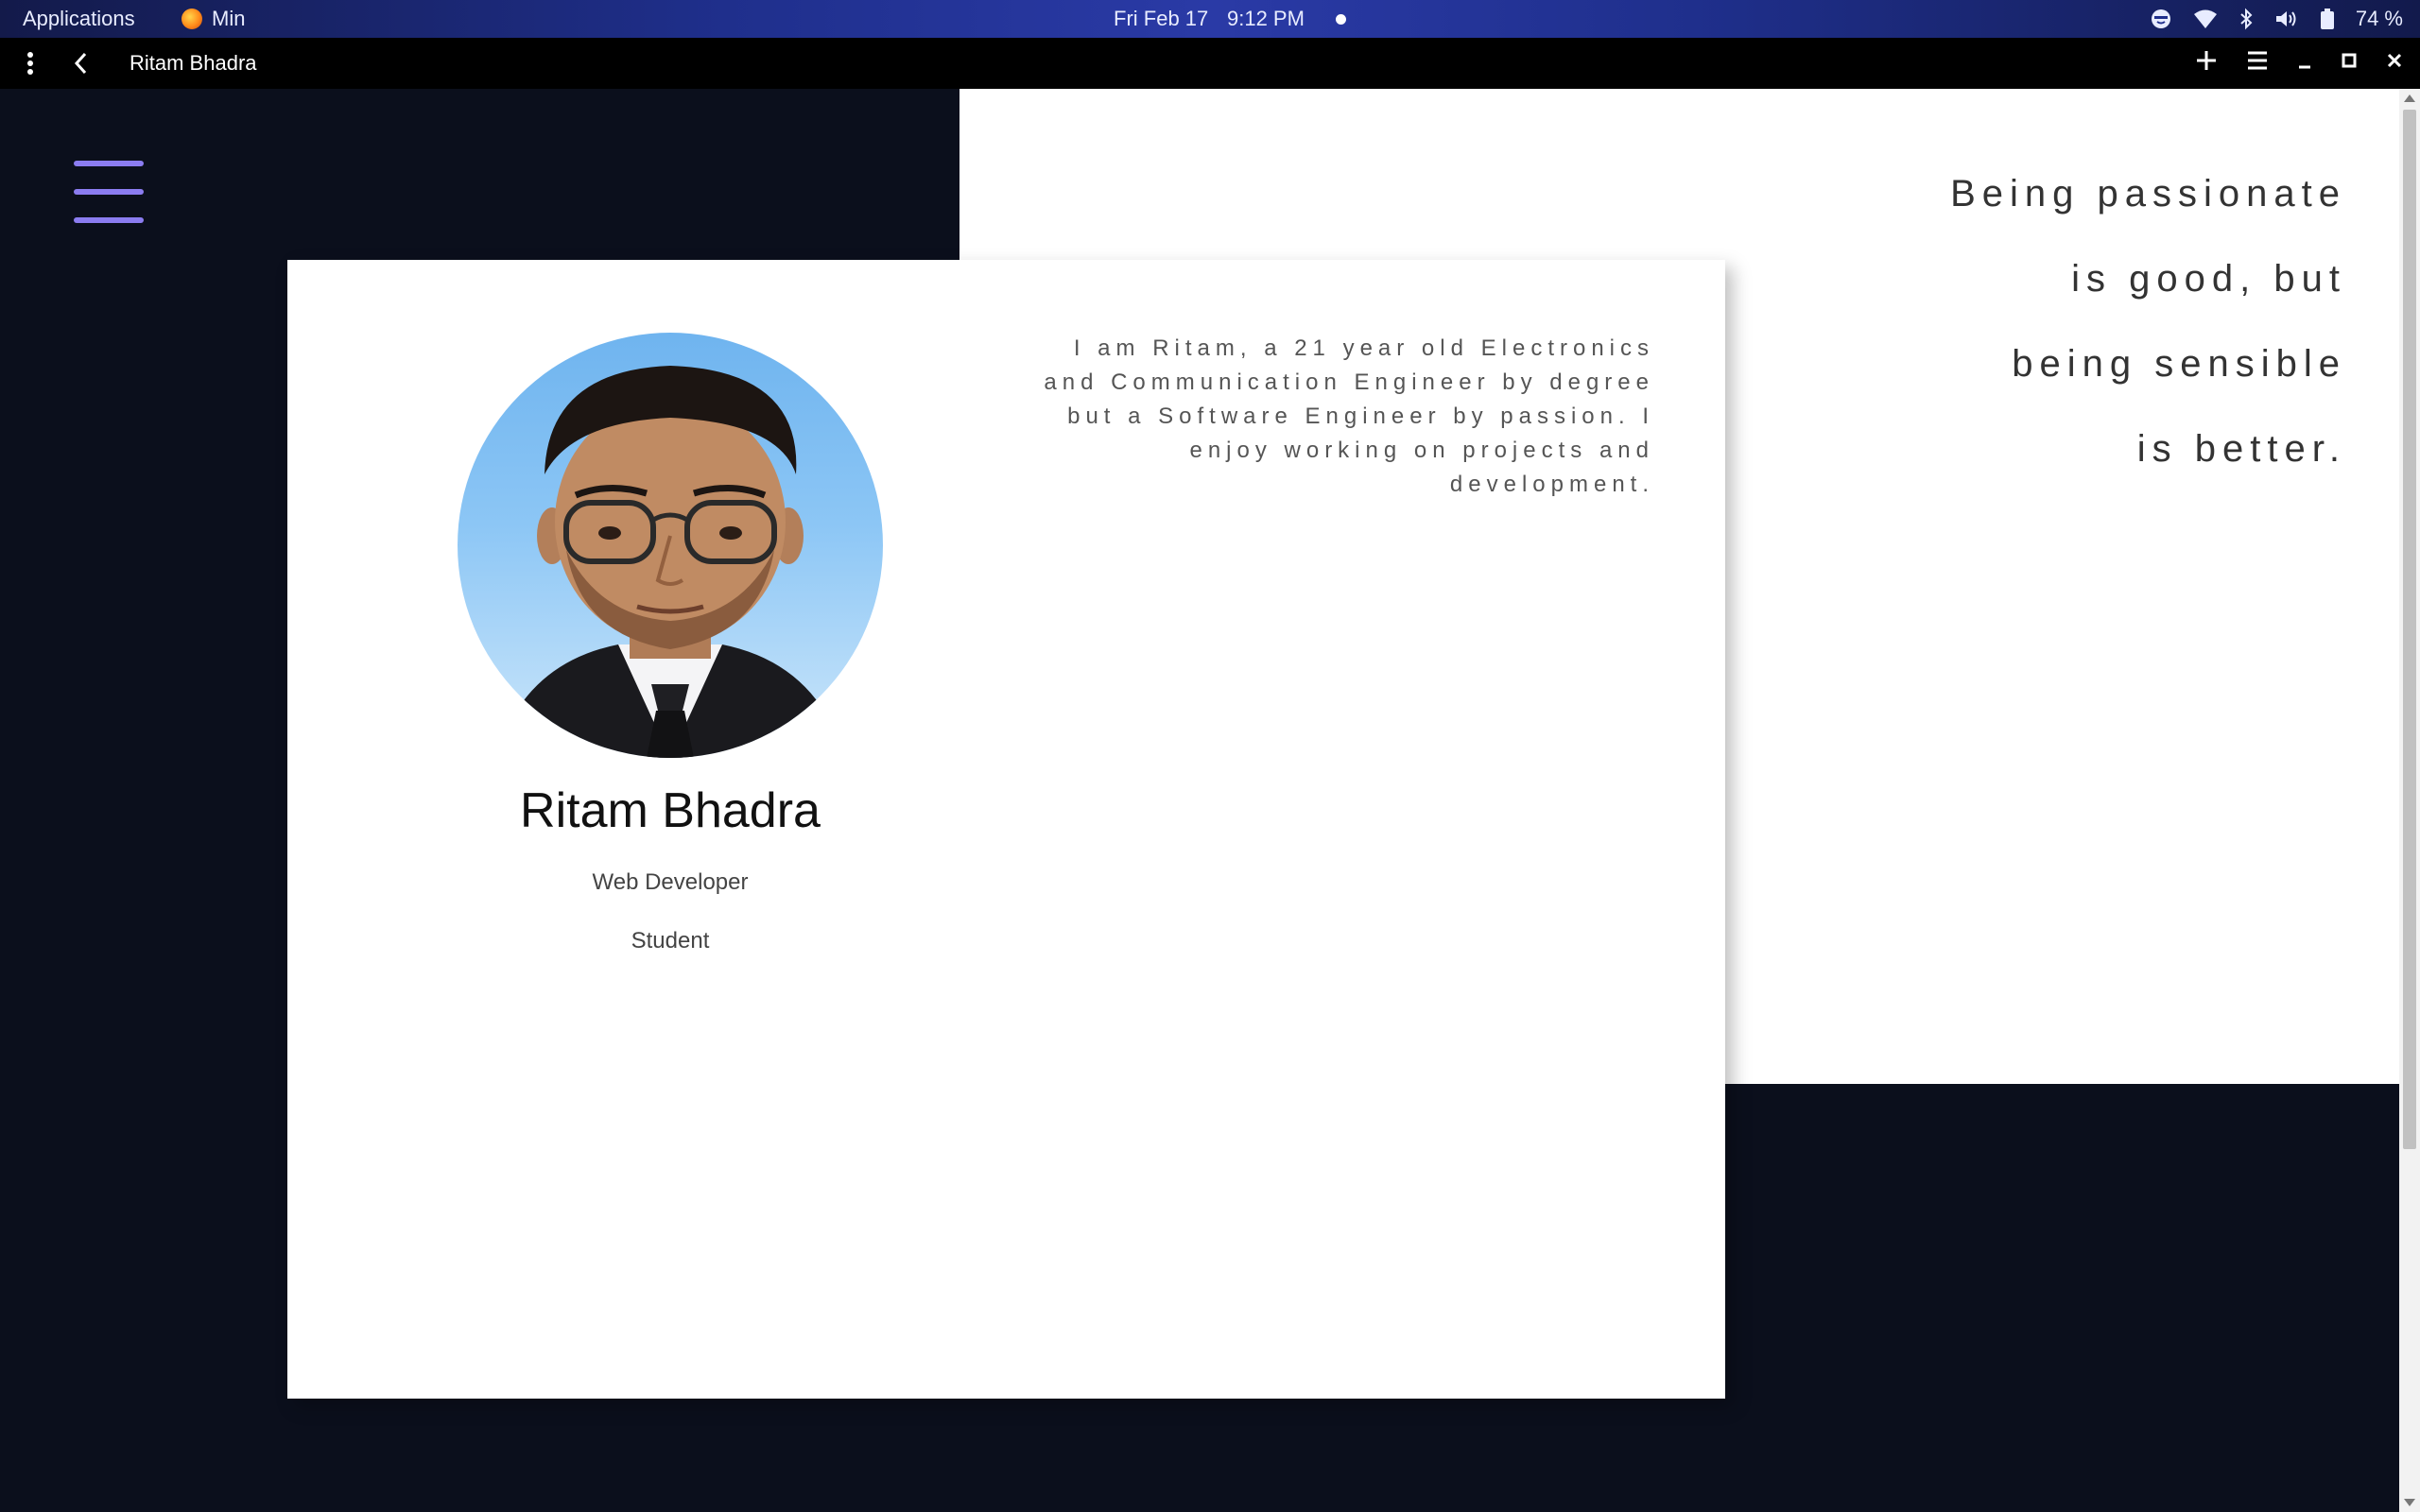  I want to click on profile-photo, so click(670, 562).